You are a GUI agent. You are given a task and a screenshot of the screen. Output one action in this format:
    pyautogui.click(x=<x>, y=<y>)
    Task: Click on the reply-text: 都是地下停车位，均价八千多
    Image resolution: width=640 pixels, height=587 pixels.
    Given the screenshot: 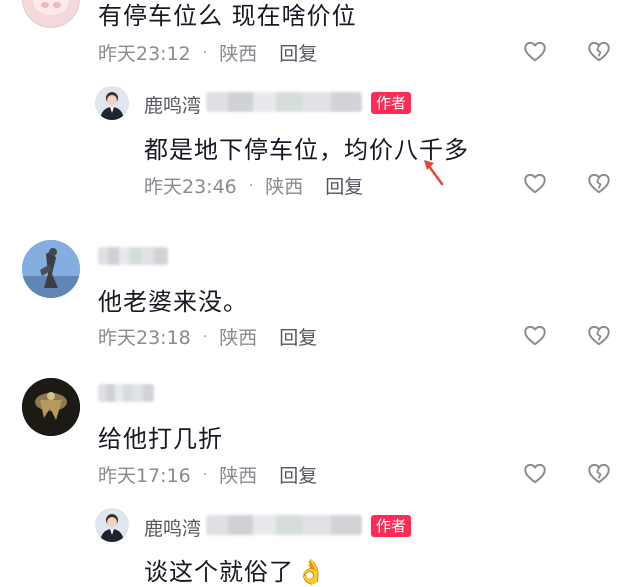 What is the action you would take?
    pyautogui.click(x=306, y=150)
    